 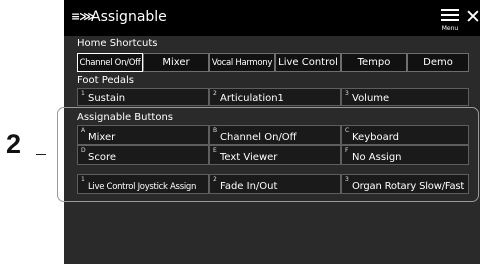 I want to click on menu-label: Menu, so click(x=450, y=28).